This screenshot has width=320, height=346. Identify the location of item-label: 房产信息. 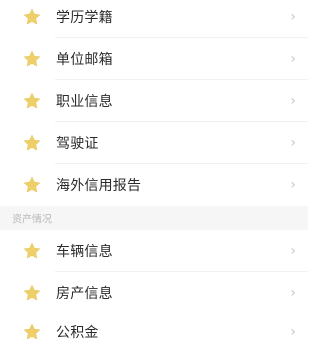
(84, 294).